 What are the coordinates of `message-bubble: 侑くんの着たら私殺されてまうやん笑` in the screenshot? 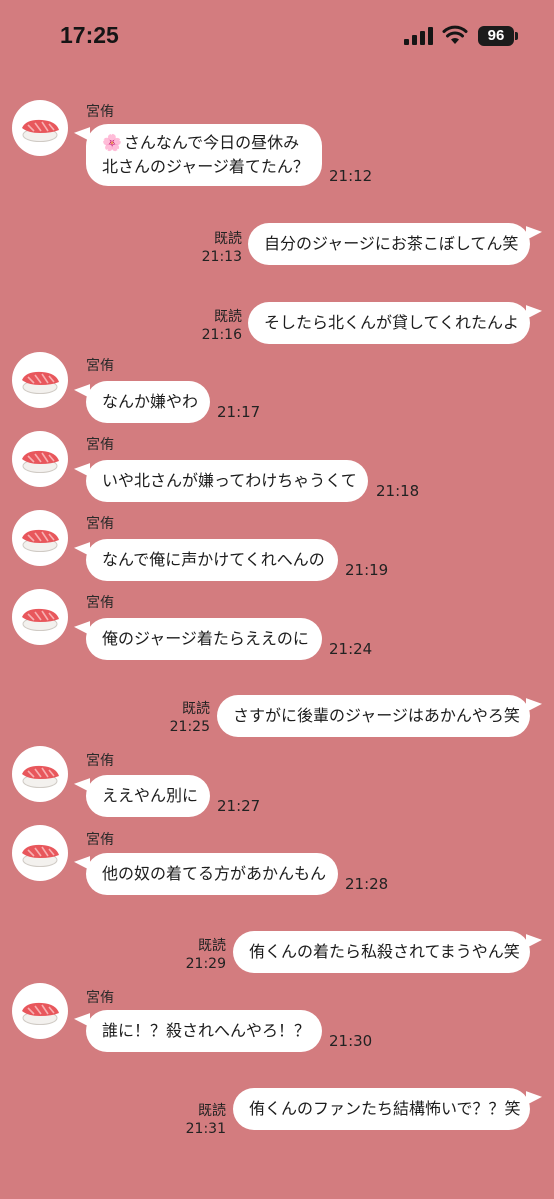 It's located at (381, 952).